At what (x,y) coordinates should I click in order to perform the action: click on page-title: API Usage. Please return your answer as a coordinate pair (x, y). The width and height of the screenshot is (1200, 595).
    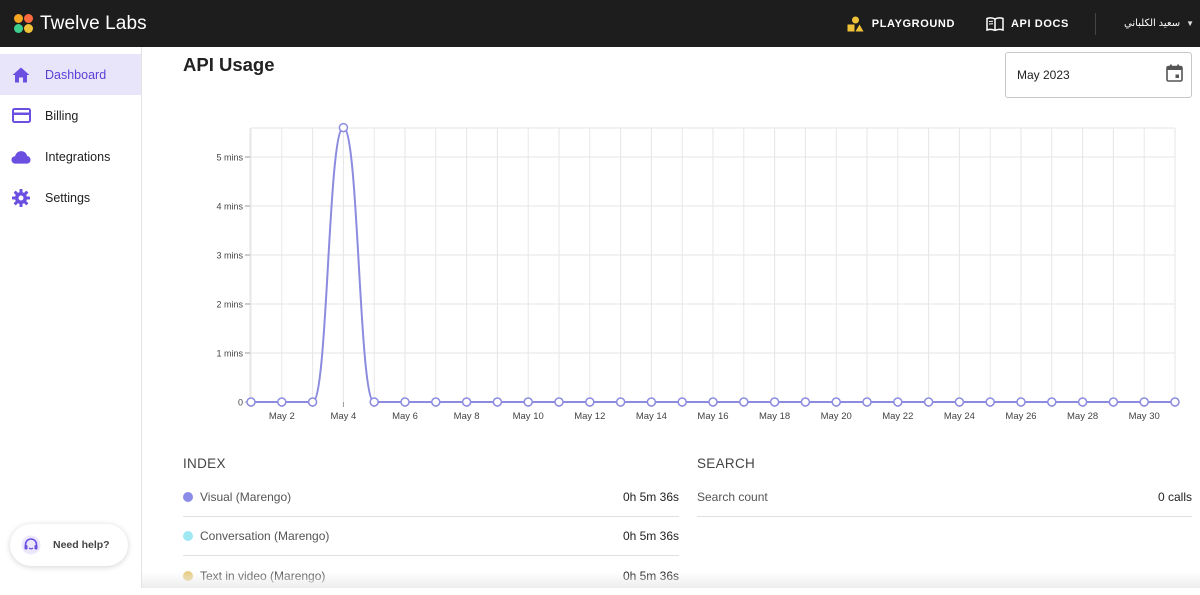
    Looking at the image, I should click on (229, 65).